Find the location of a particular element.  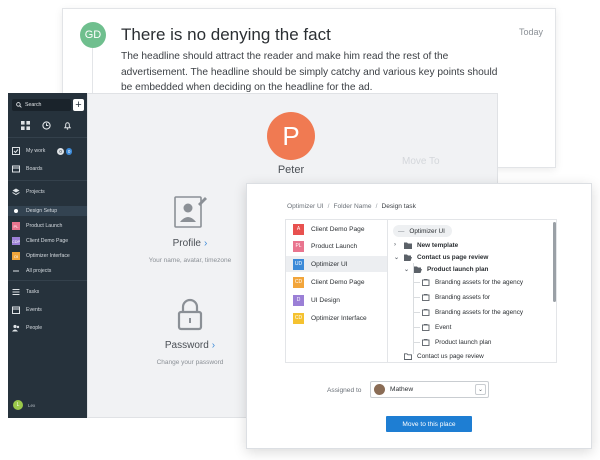

sidebar-toolbar is located at coordinates (46, 125).